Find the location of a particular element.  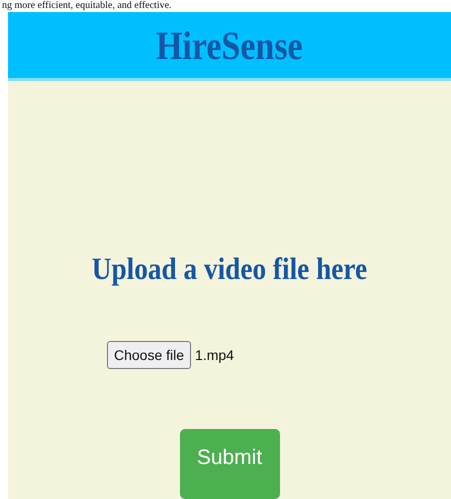

file-name: 1.mp4 is located at coordinates (214, 355).